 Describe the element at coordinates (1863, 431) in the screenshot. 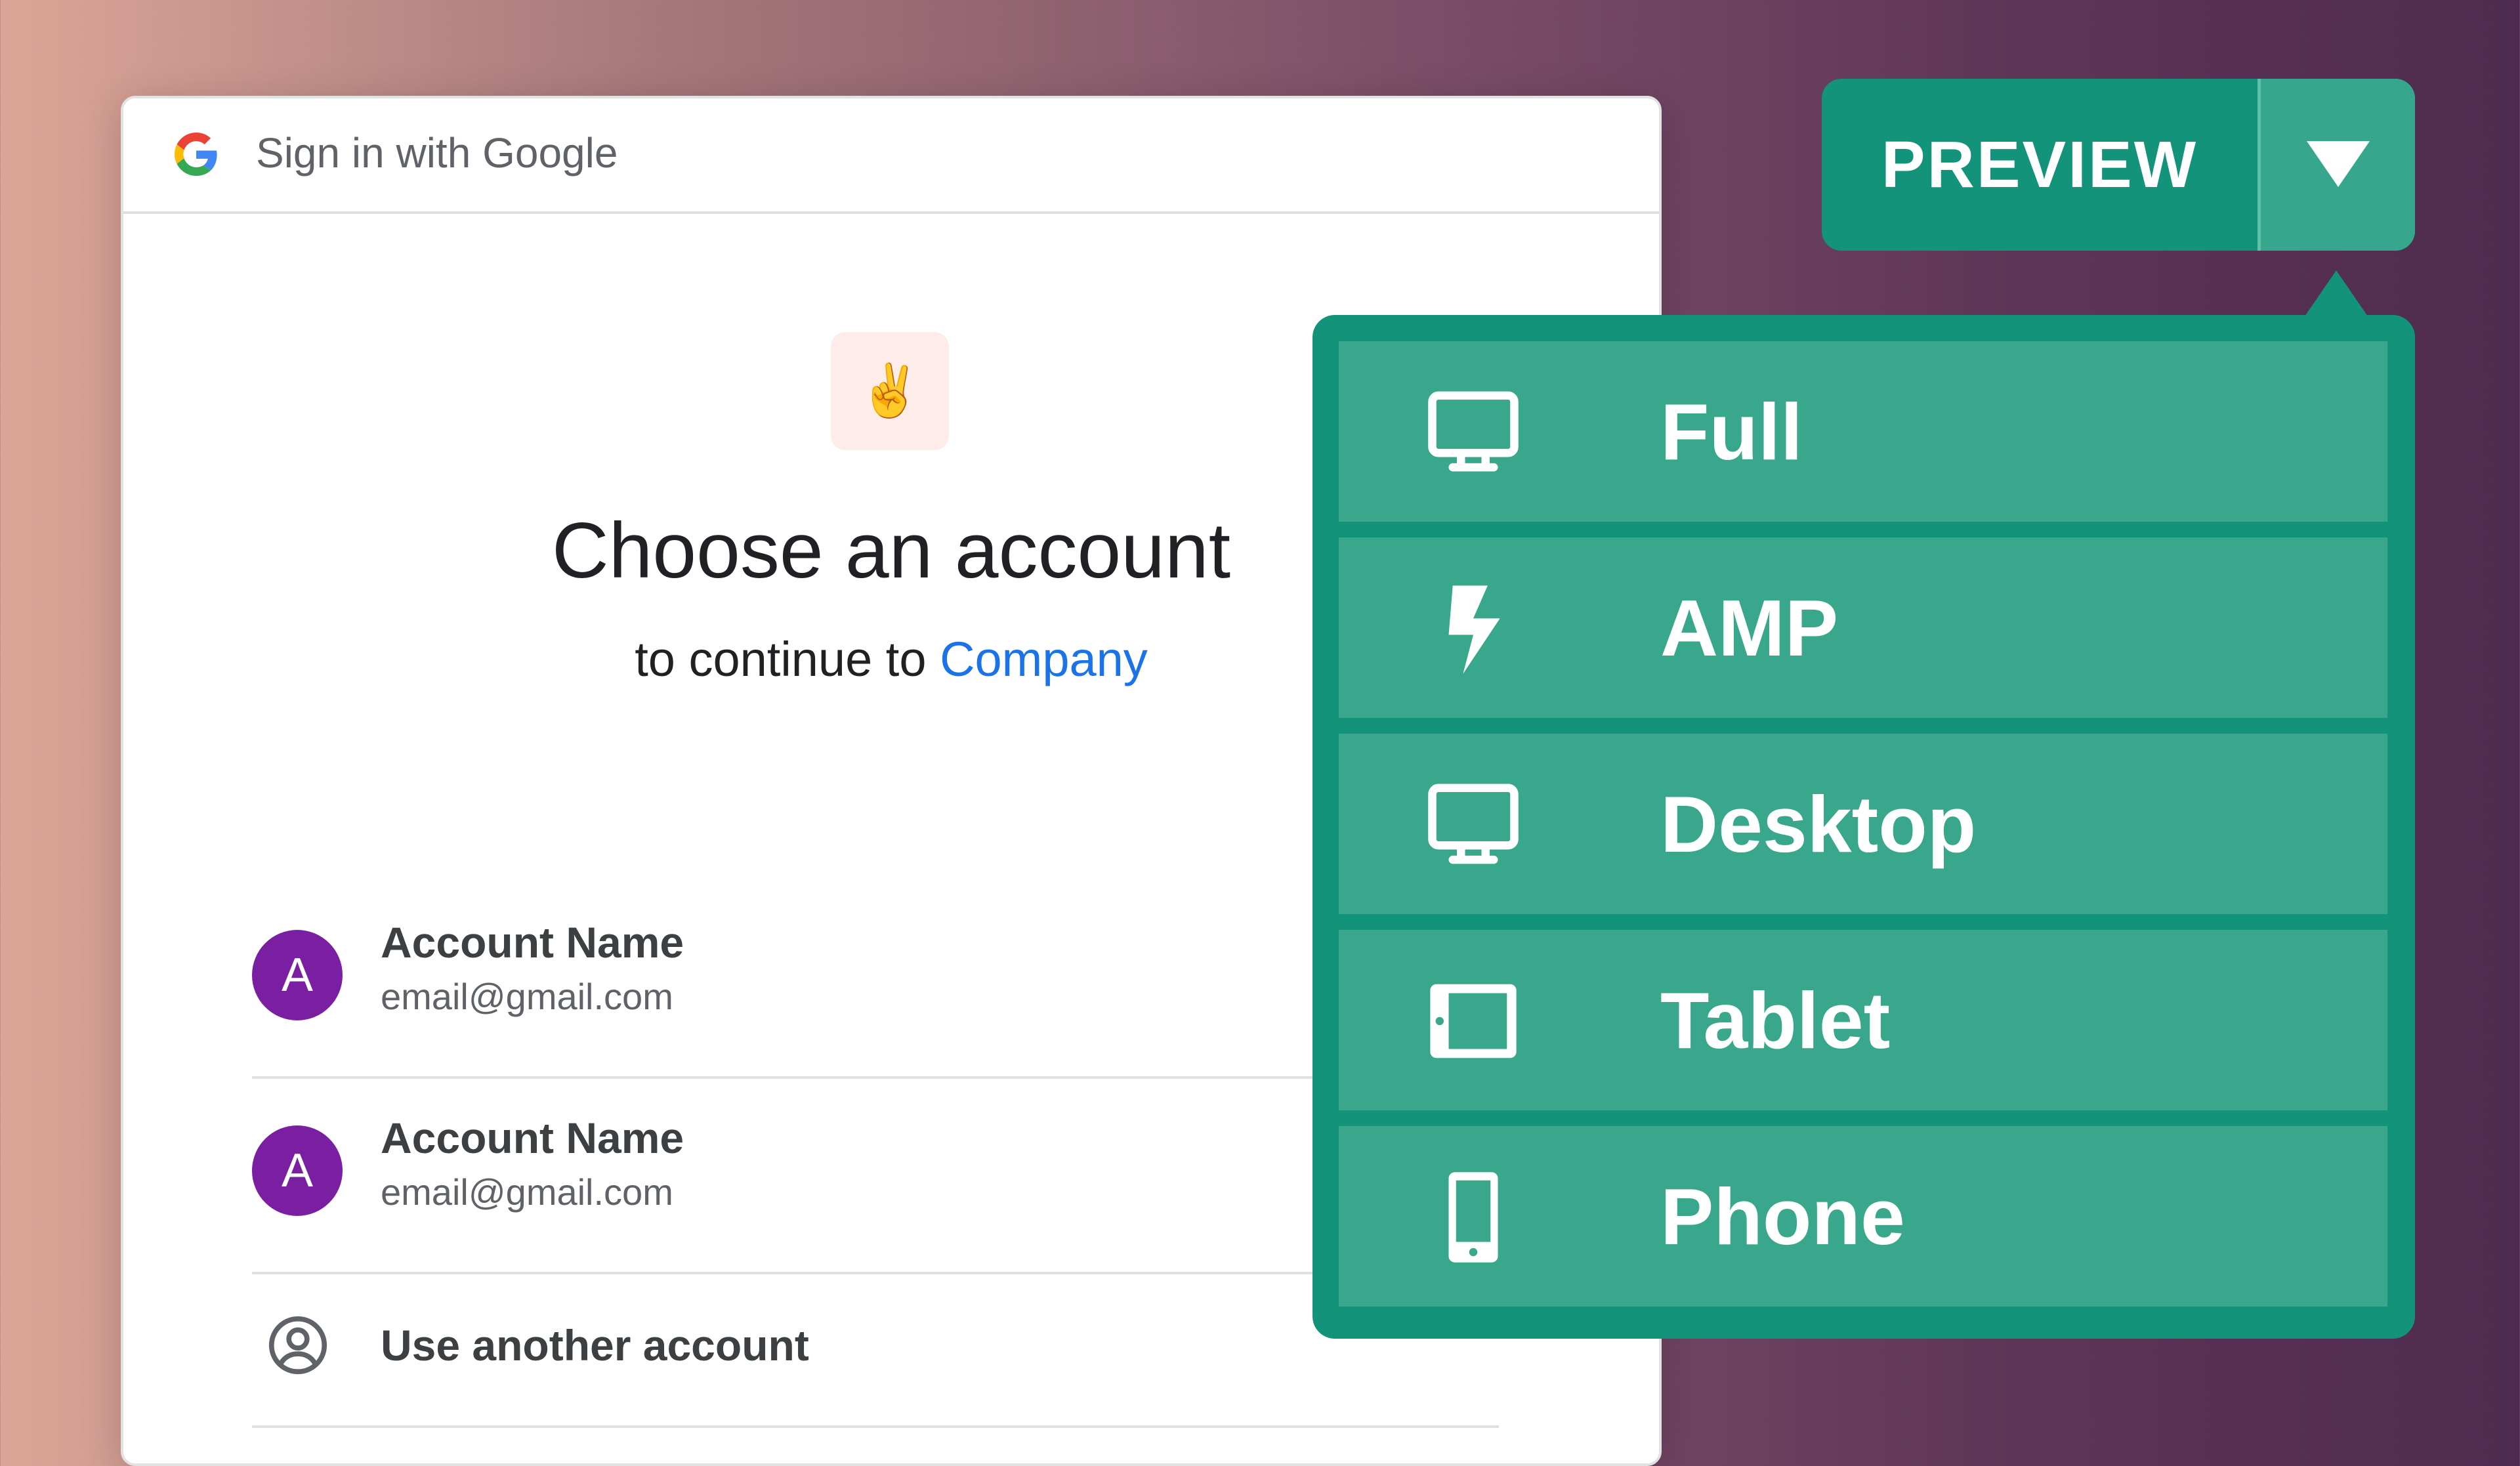

I see `menu-item-full: Full` at that location.